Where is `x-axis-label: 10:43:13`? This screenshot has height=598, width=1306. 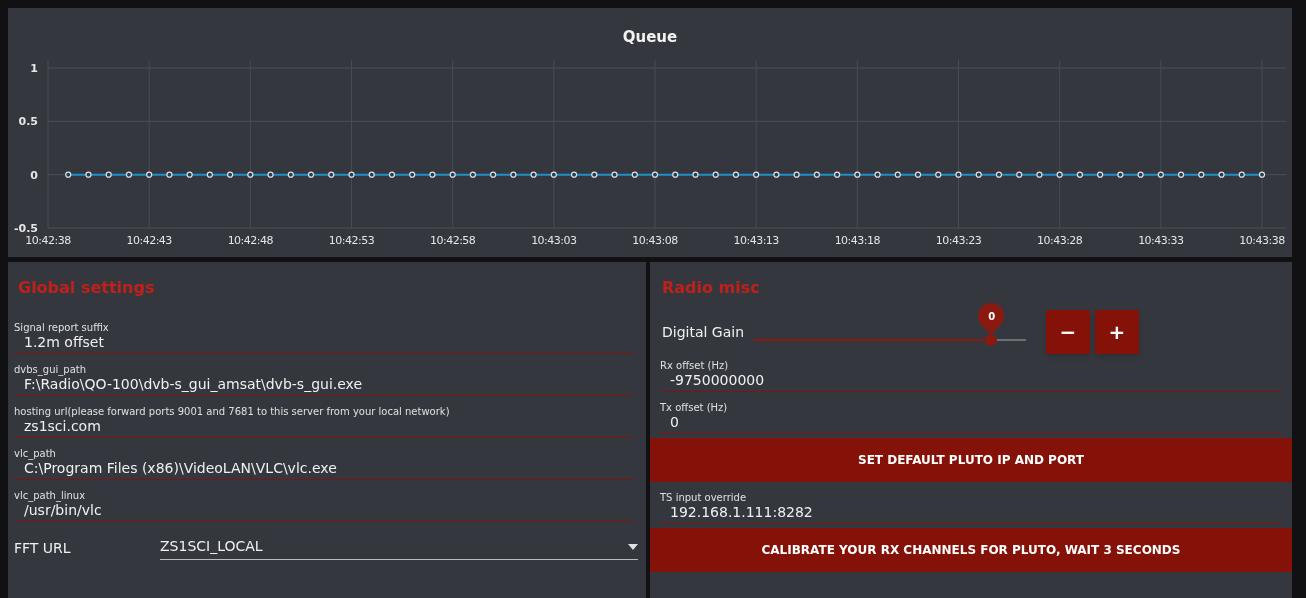 x-axis-label: 10:43:13 is located at coordinates (756, 240).